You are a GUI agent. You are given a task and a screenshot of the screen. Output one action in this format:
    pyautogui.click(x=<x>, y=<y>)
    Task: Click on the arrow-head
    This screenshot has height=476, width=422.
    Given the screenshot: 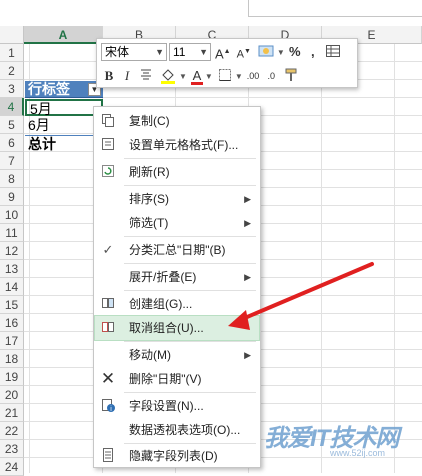 What is the action you would take?
    pyautogui.click(x=239, y=320)
    